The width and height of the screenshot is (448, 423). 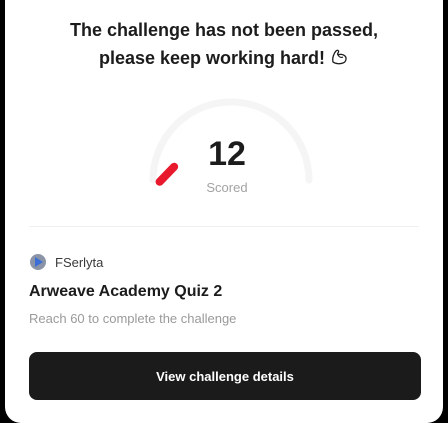 What do you see at coordinates (212, 58) in the screenshot?
I see `headline-line-2-text: please keep working hard!` at bounding box center [212, 58].